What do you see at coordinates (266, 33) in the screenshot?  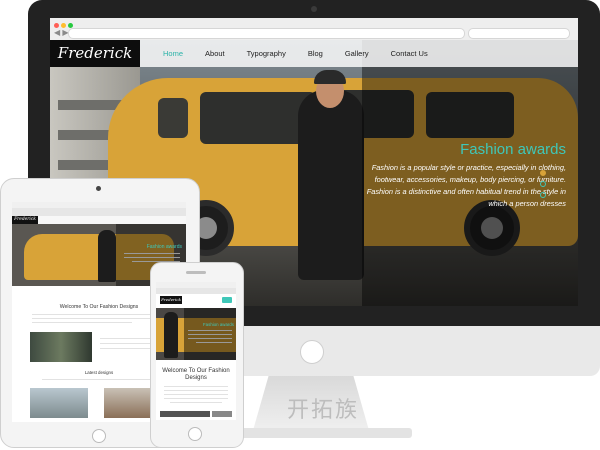 I see `address-bar` at bounding box center [266, 33].